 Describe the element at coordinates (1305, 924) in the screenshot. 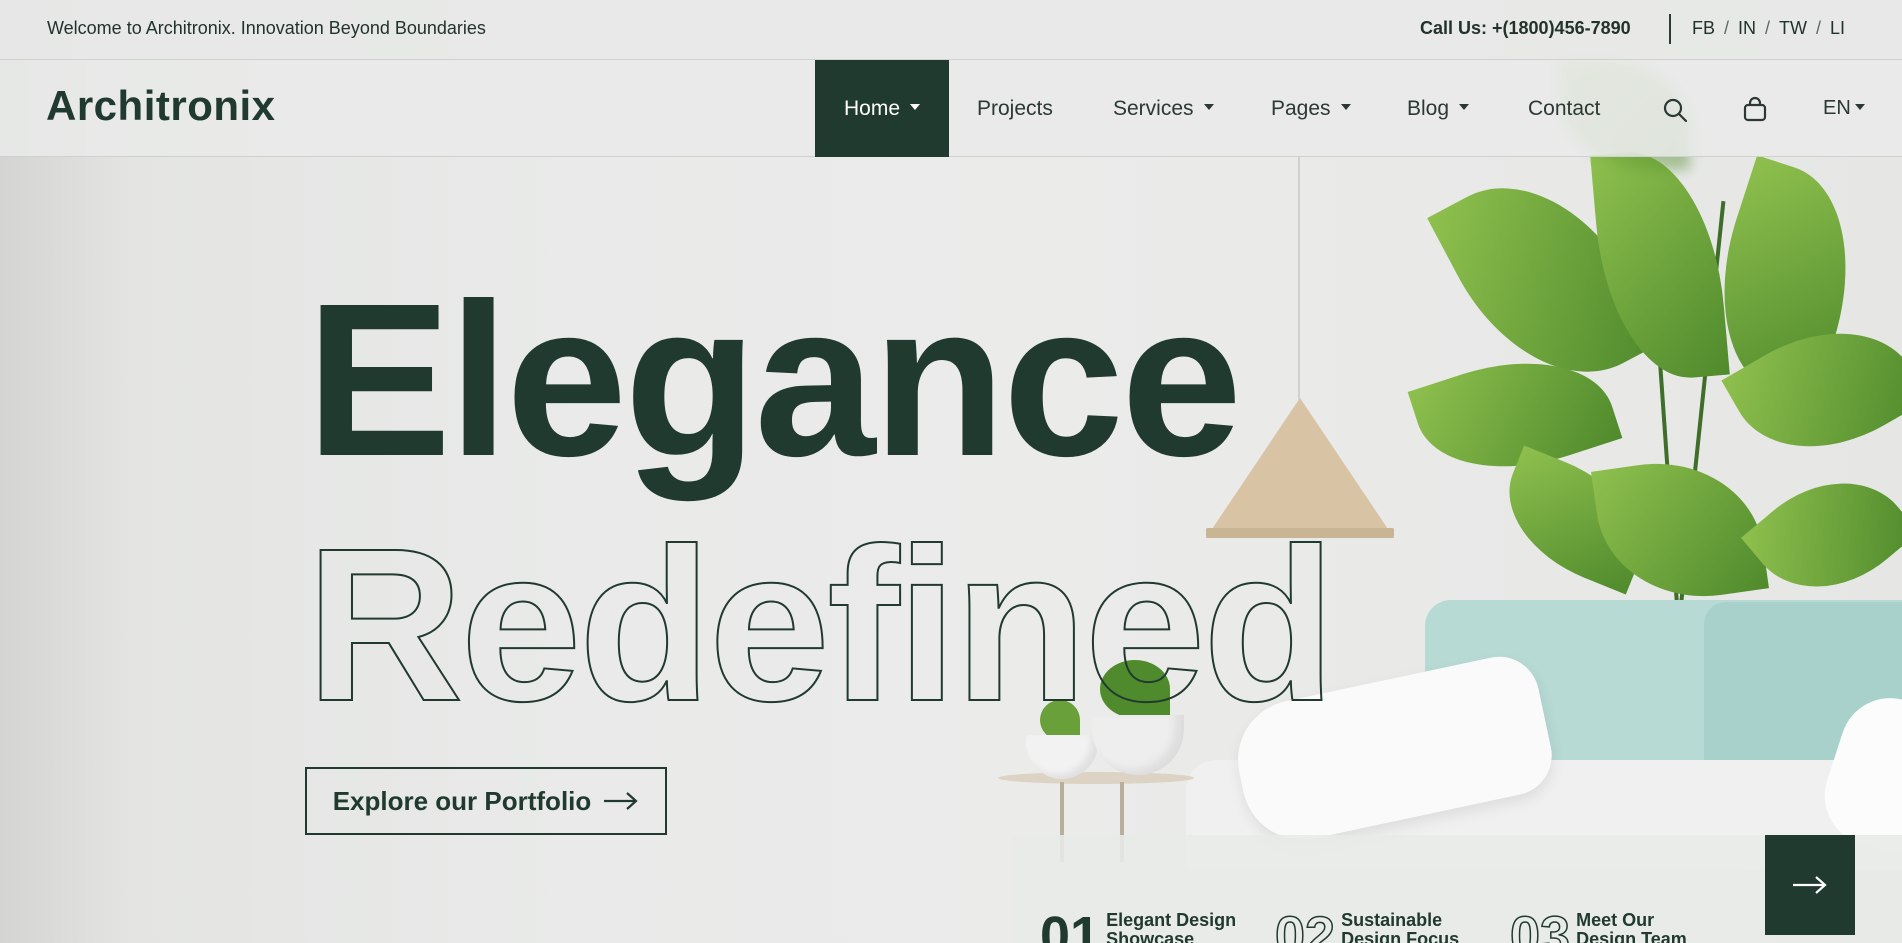

I see `slide-number: 02` at that location.